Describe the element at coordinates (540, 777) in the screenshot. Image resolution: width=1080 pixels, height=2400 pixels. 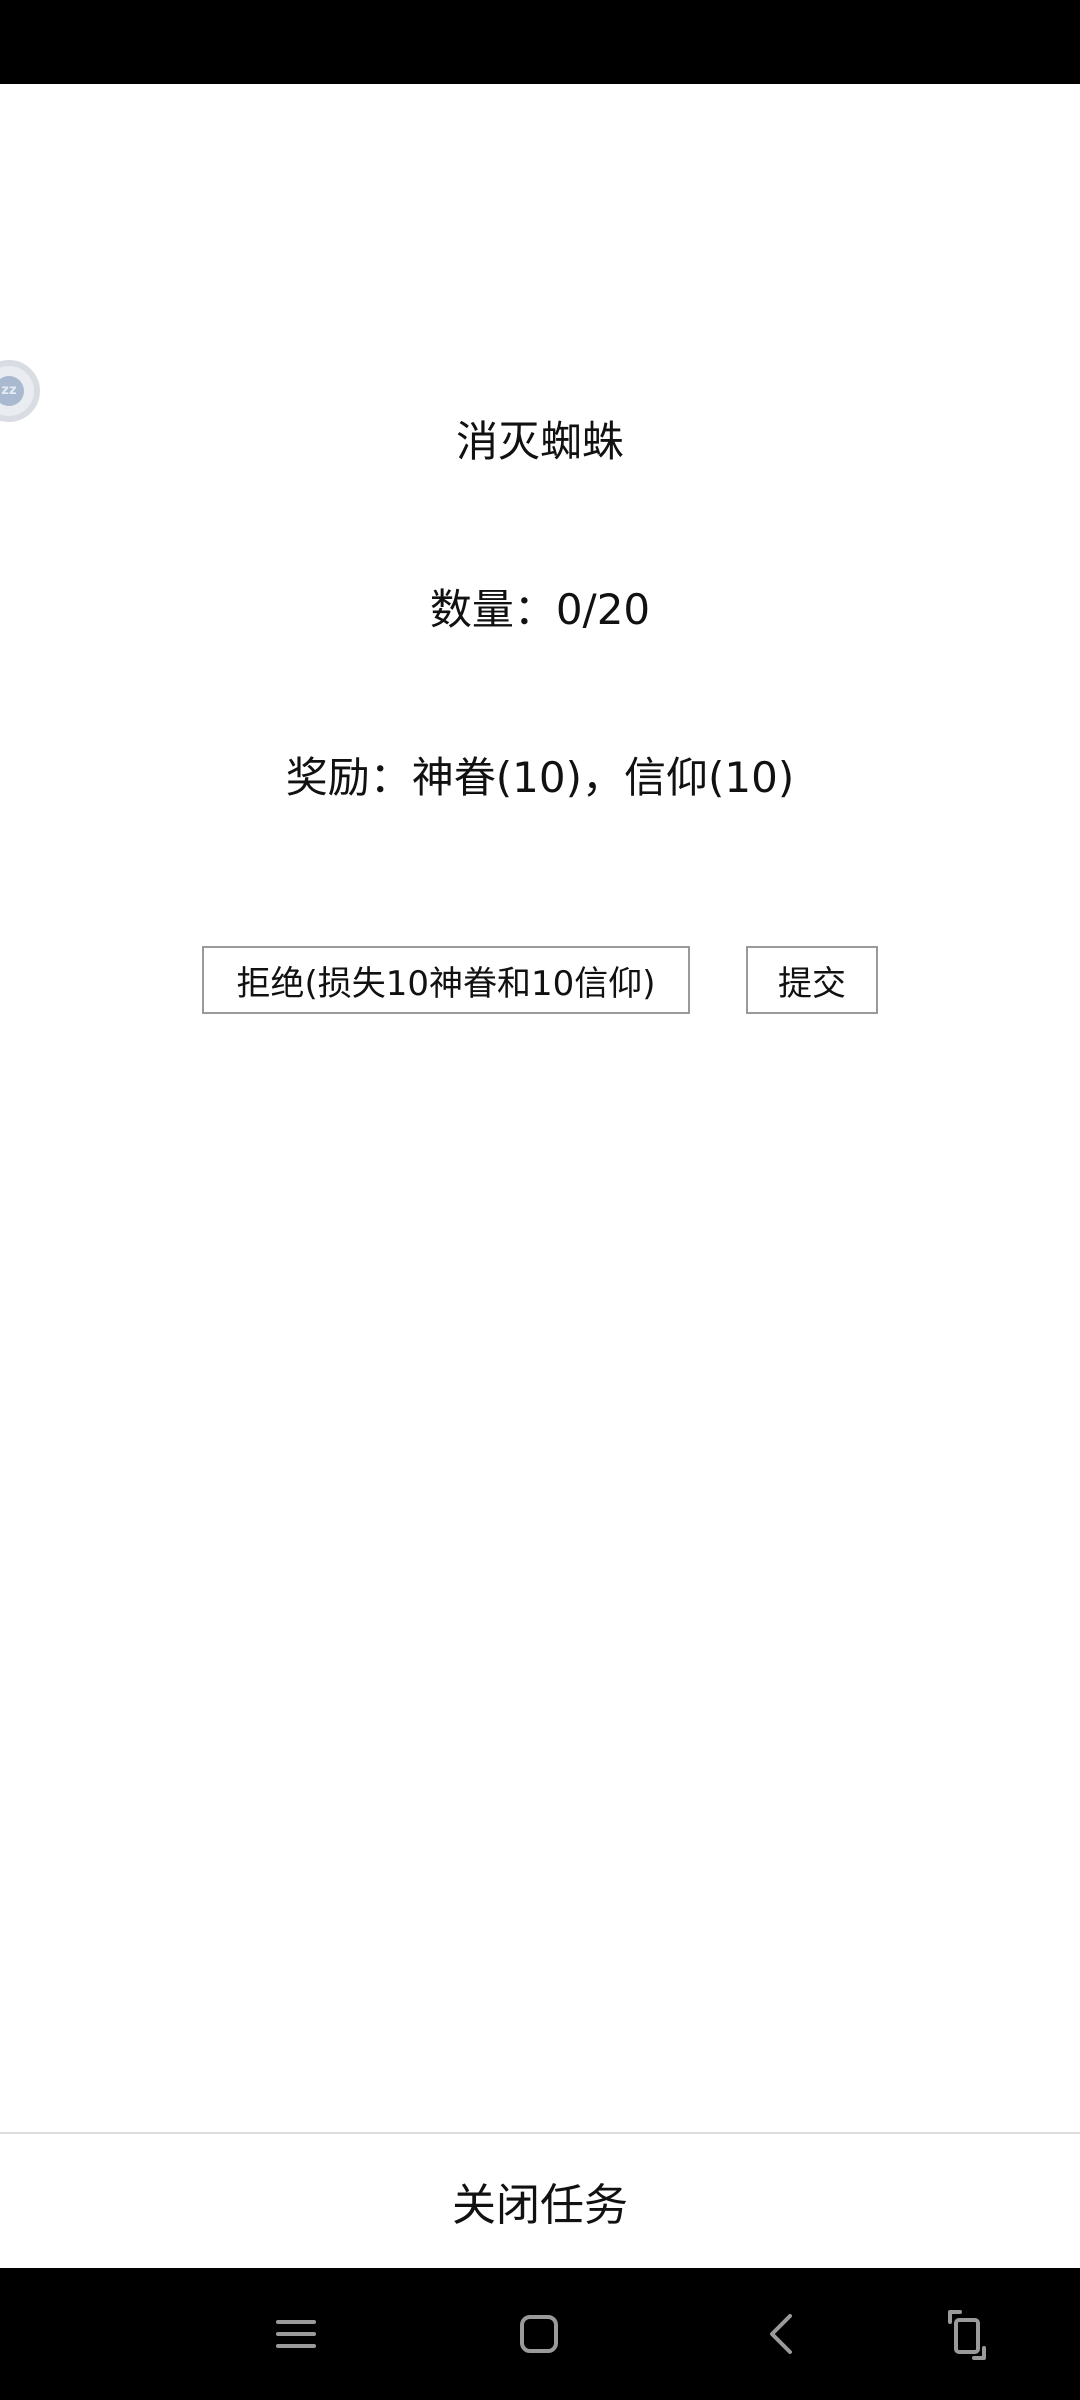
I see `quest-reward: 奖励：神眷(10)，信仰(10)` at that location.